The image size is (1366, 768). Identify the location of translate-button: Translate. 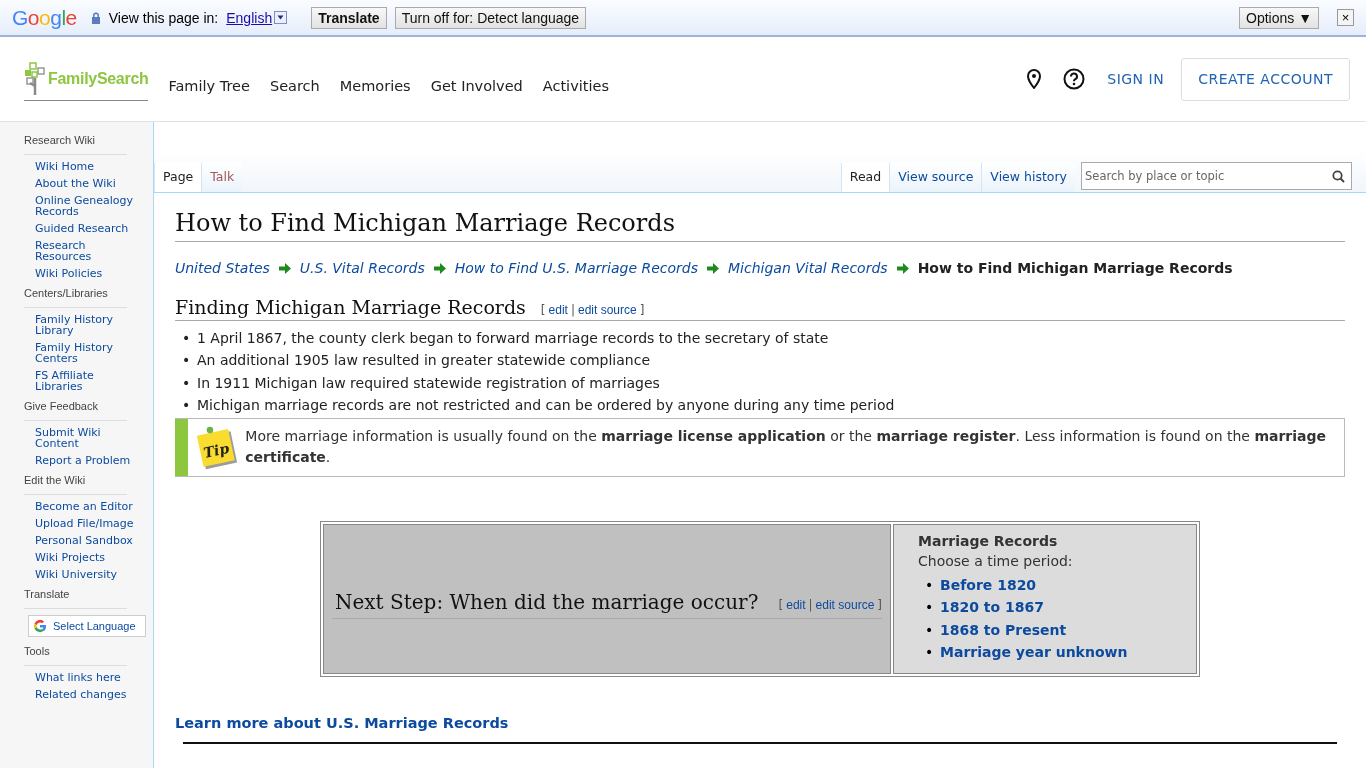
(349, 17).